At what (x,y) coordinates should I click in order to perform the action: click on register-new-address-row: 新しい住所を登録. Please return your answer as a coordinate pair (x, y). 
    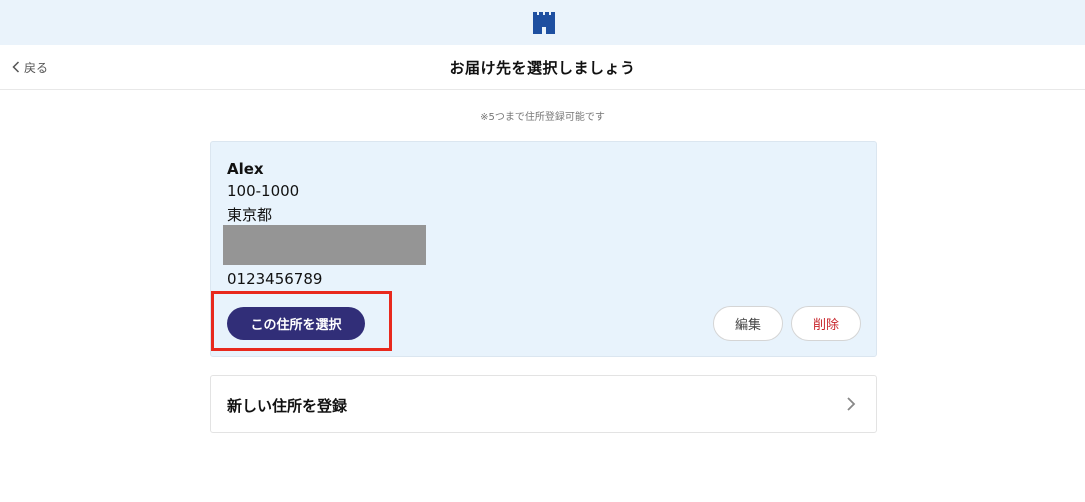
    Looking at the image, I should click on (543, 404).